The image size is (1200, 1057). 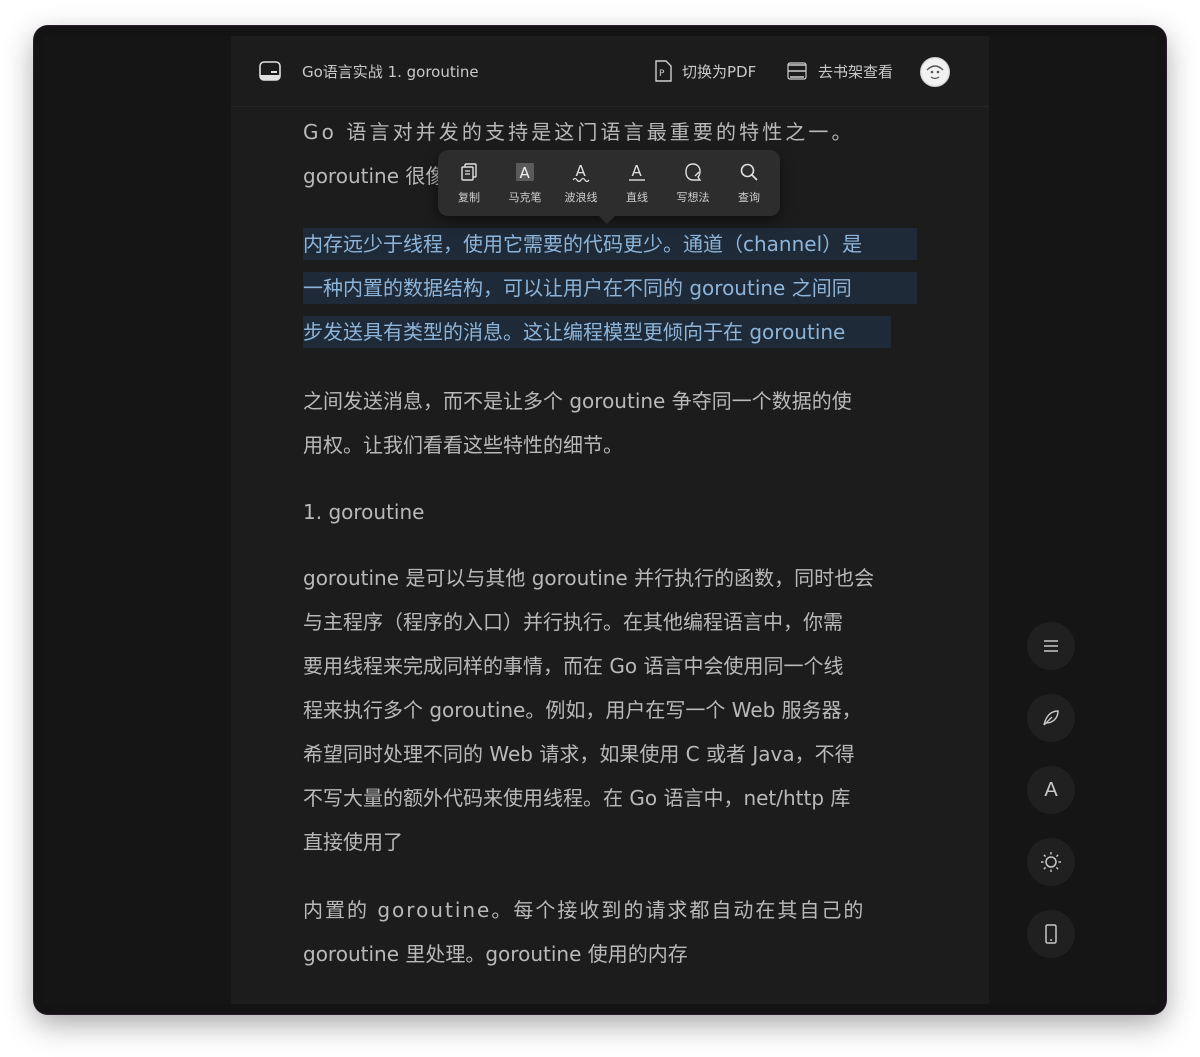 I want to click on brightness-button, so click(x=1051, y=862).